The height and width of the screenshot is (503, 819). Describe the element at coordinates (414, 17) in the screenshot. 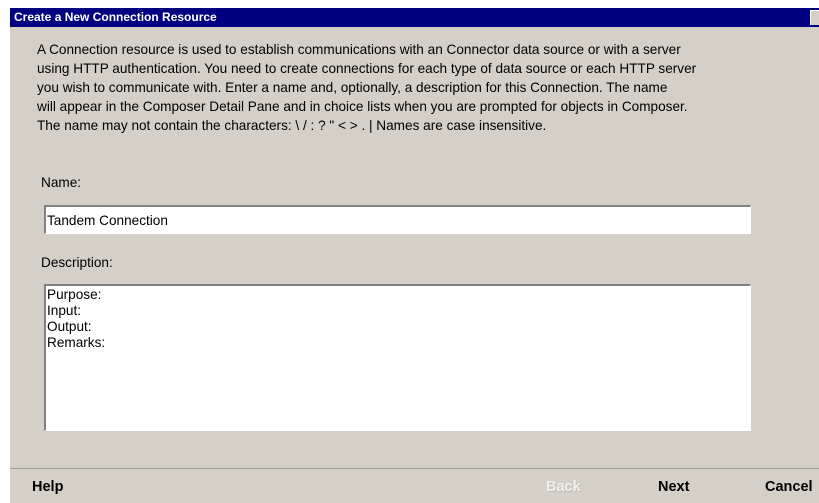

I see `title-bar: Create a New Connection Resource` at that location.